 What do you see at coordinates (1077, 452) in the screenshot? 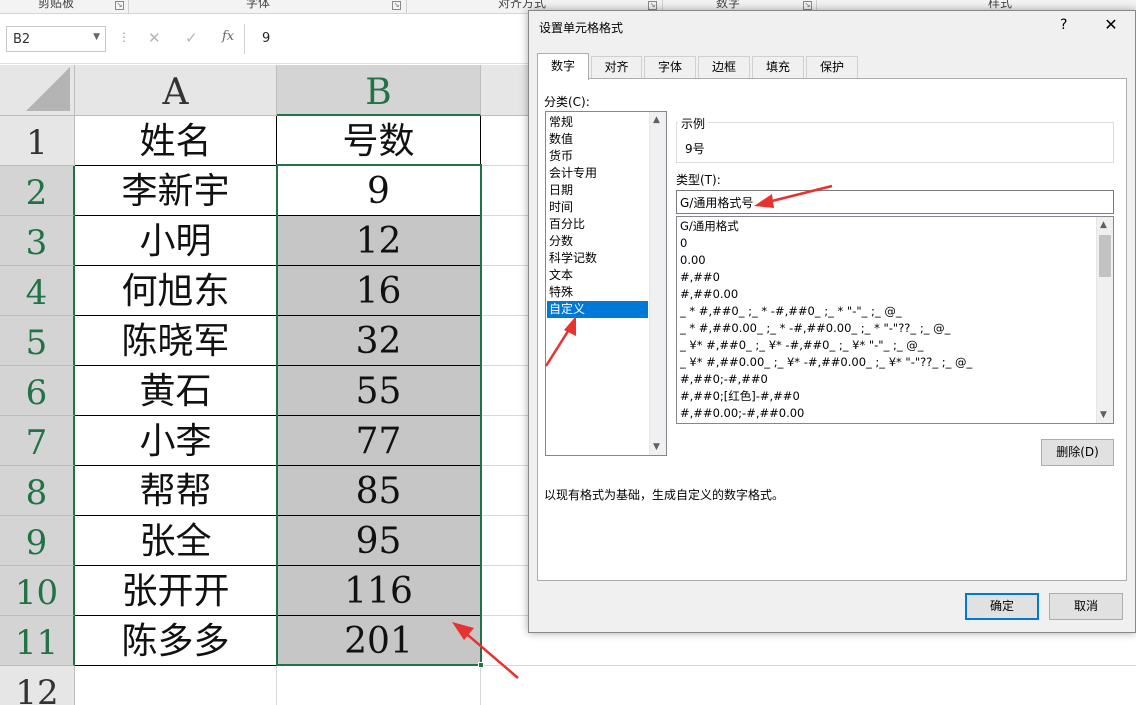
I see `delete-button: 删除(D)` at bounding box center [1077, 452].